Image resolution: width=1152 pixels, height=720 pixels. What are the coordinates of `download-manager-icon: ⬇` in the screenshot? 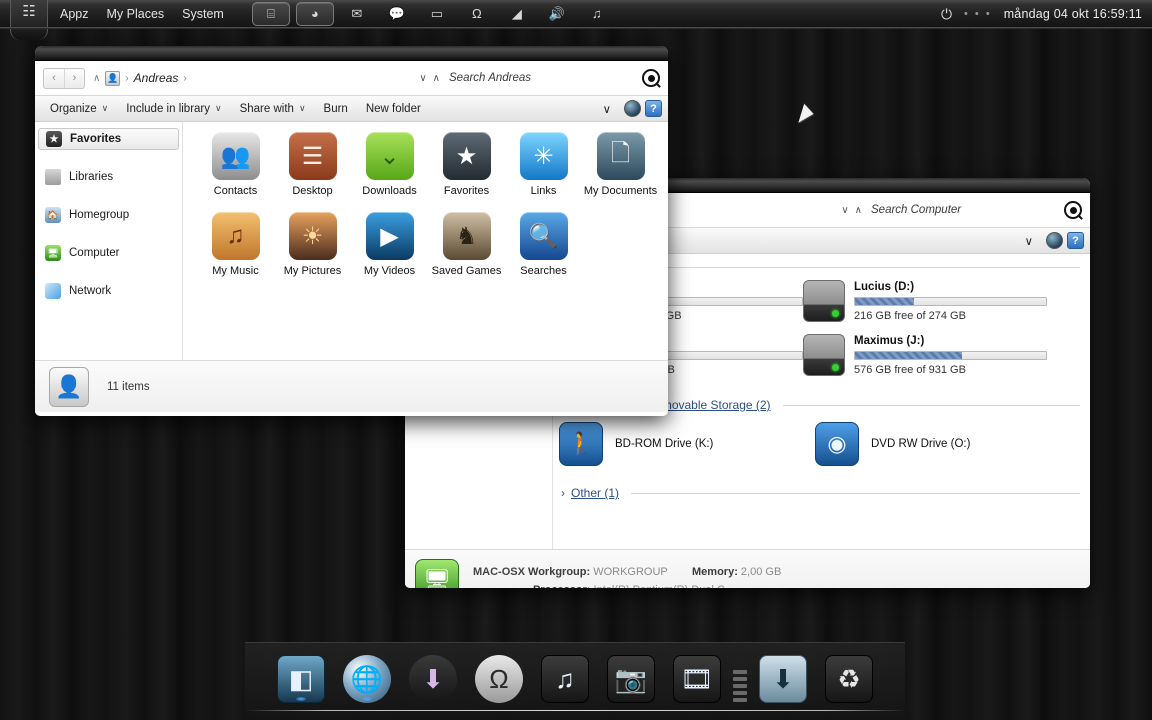 It's located at (433, 679).